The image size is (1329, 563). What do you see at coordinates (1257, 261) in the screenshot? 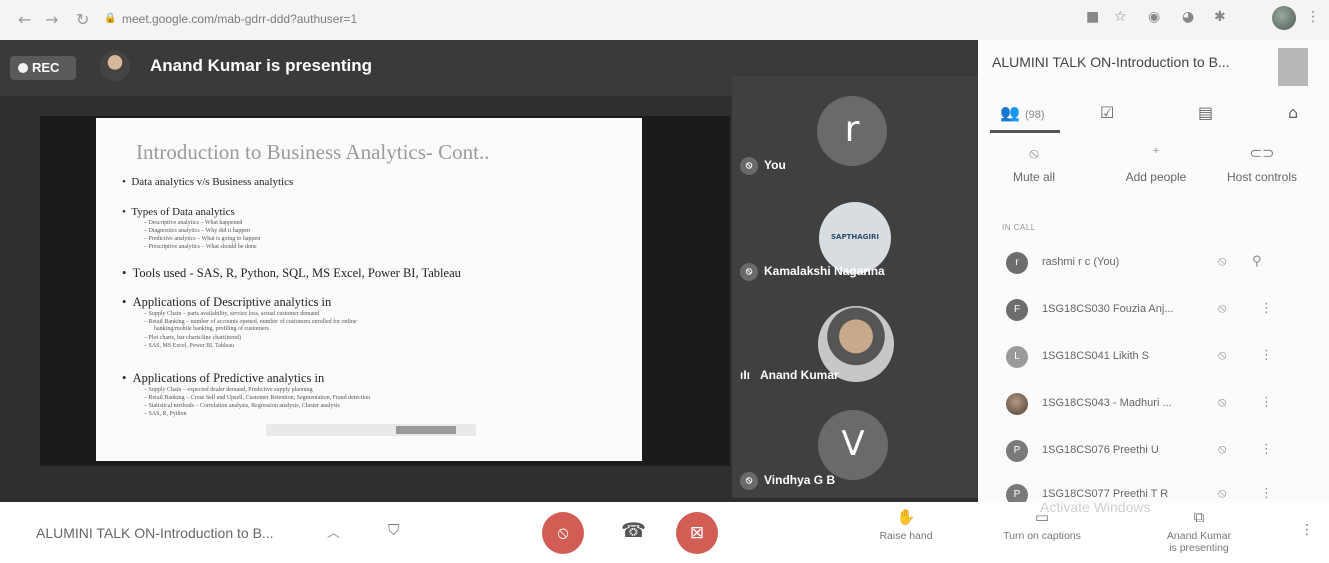
I see `pin-icon: ⚲` at bounding box center [1257, 261].